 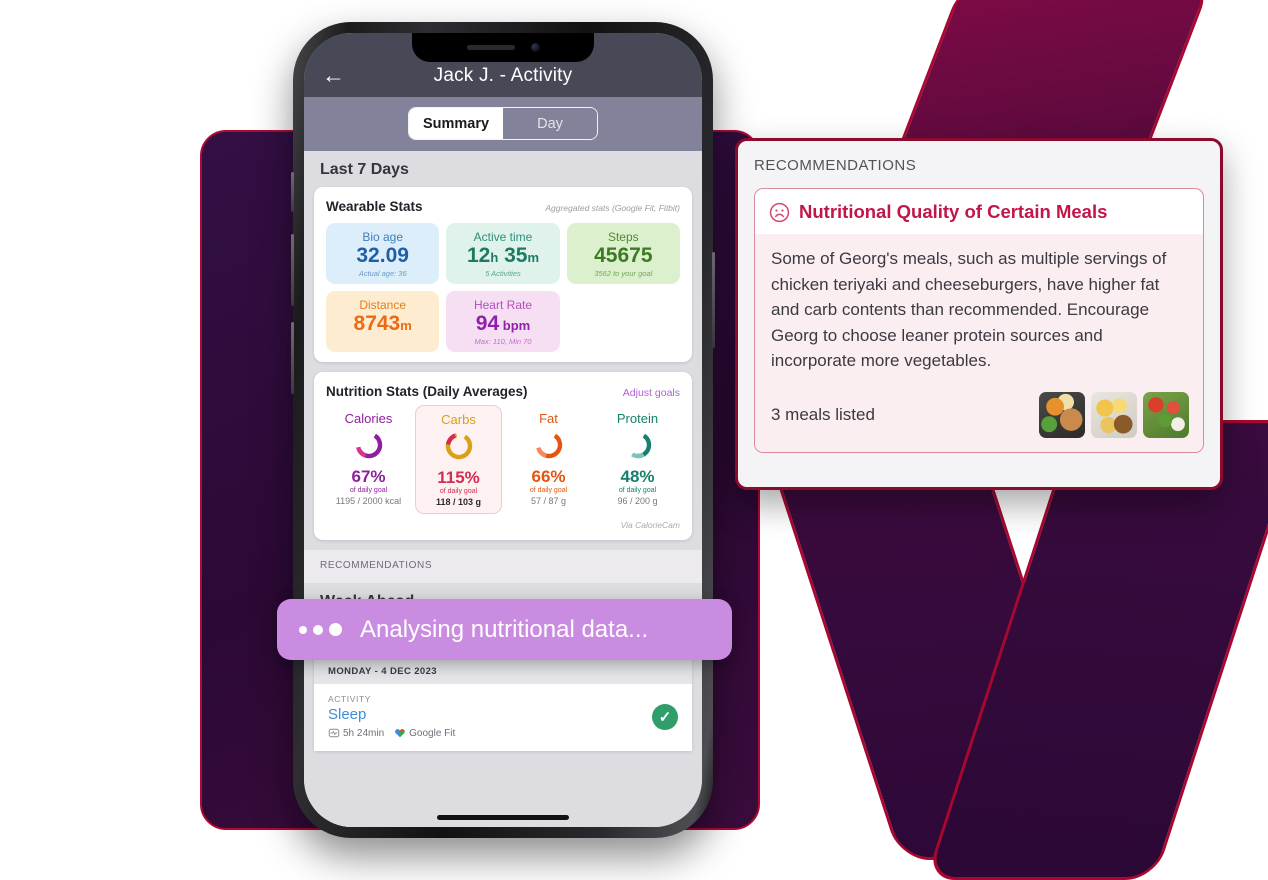 I want to click on wearable-tile-1: Active time 12h 35m 5 Activities, so click(x=503, y=254).